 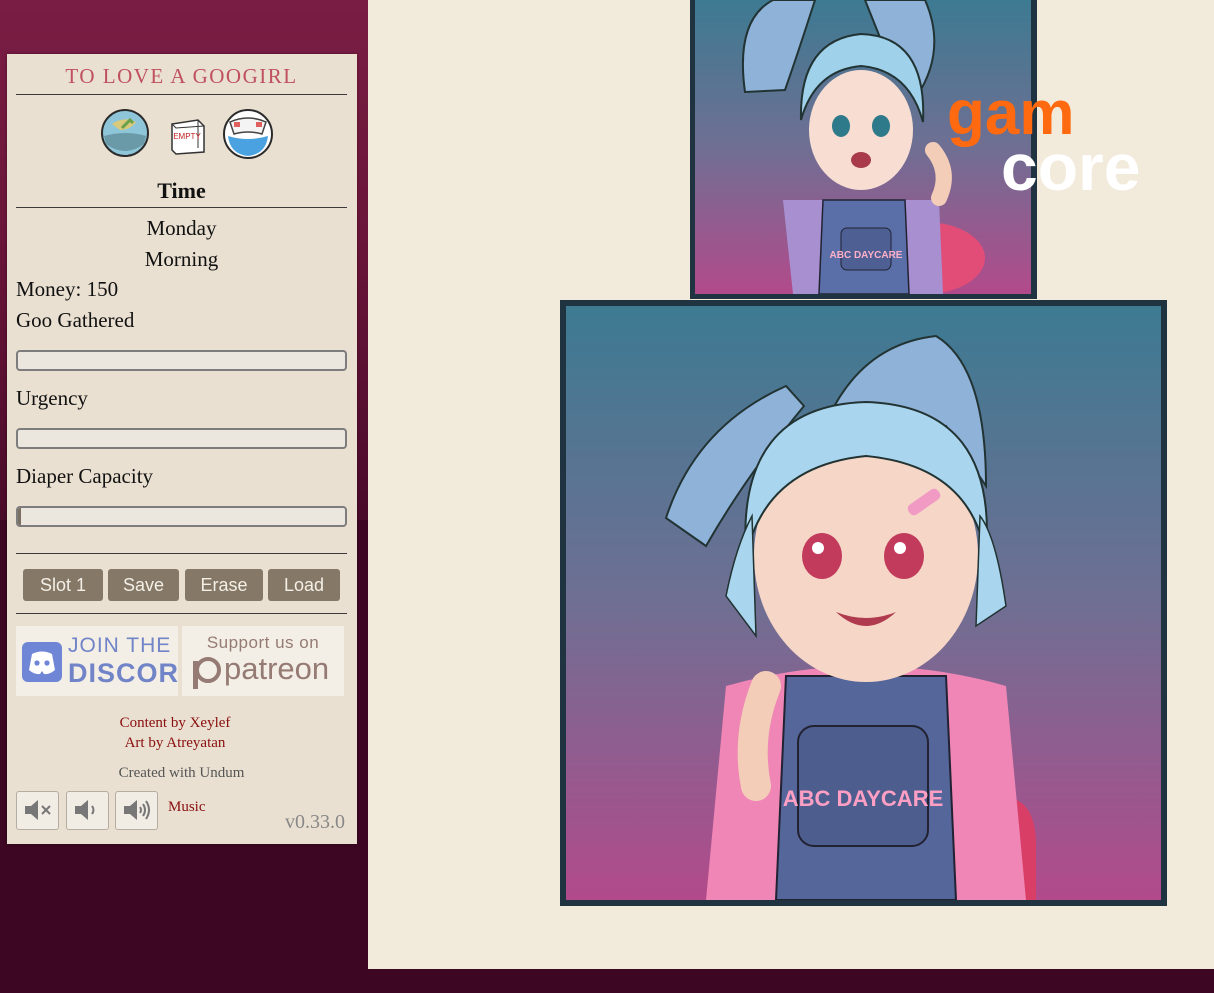 What do you see at coordinates (1070, 162) in the screenshot?
I see `logo-line-2: core` at bounding box center [1070, 162].